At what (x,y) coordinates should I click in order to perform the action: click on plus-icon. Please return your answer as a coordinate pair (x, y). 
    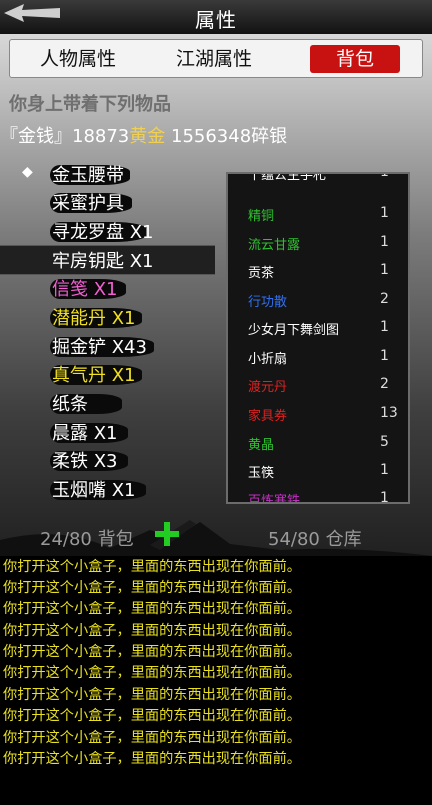
    Looking at the image, I should click on (167, 534).